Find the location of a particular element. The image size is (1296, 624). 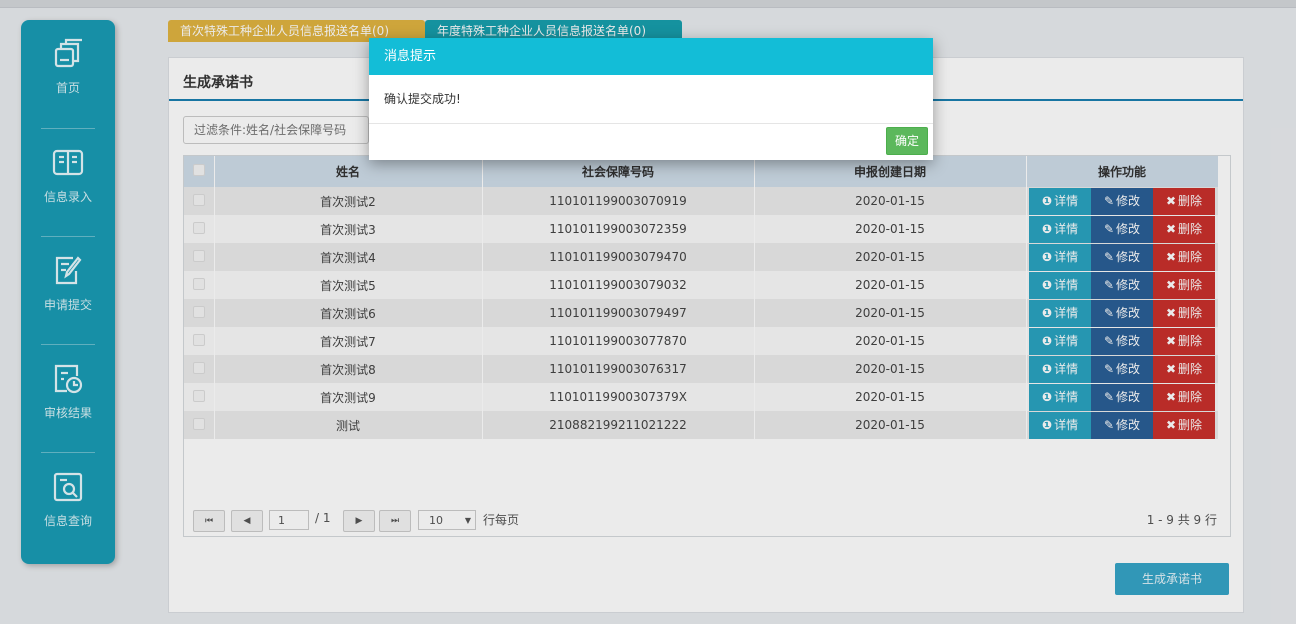

dialog-message: 确认提交成功! is located at coordinates (651, 99).